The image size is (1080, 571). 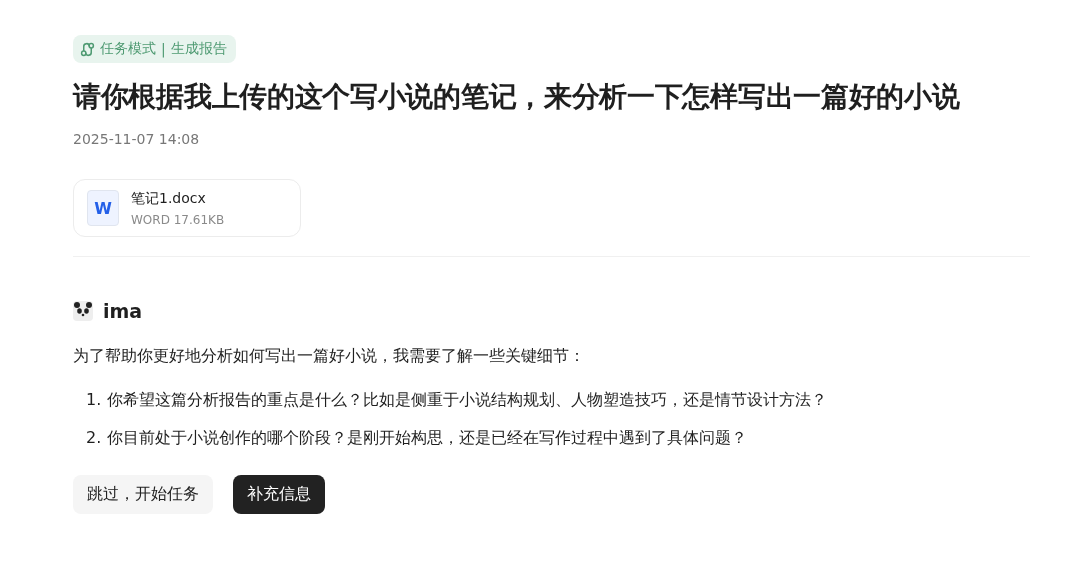 I want to click on question-title: 请你根据我上传的这个写小说的笔记，来分析一下怎样写出一篇好的小说, so click(x=517, y=97).